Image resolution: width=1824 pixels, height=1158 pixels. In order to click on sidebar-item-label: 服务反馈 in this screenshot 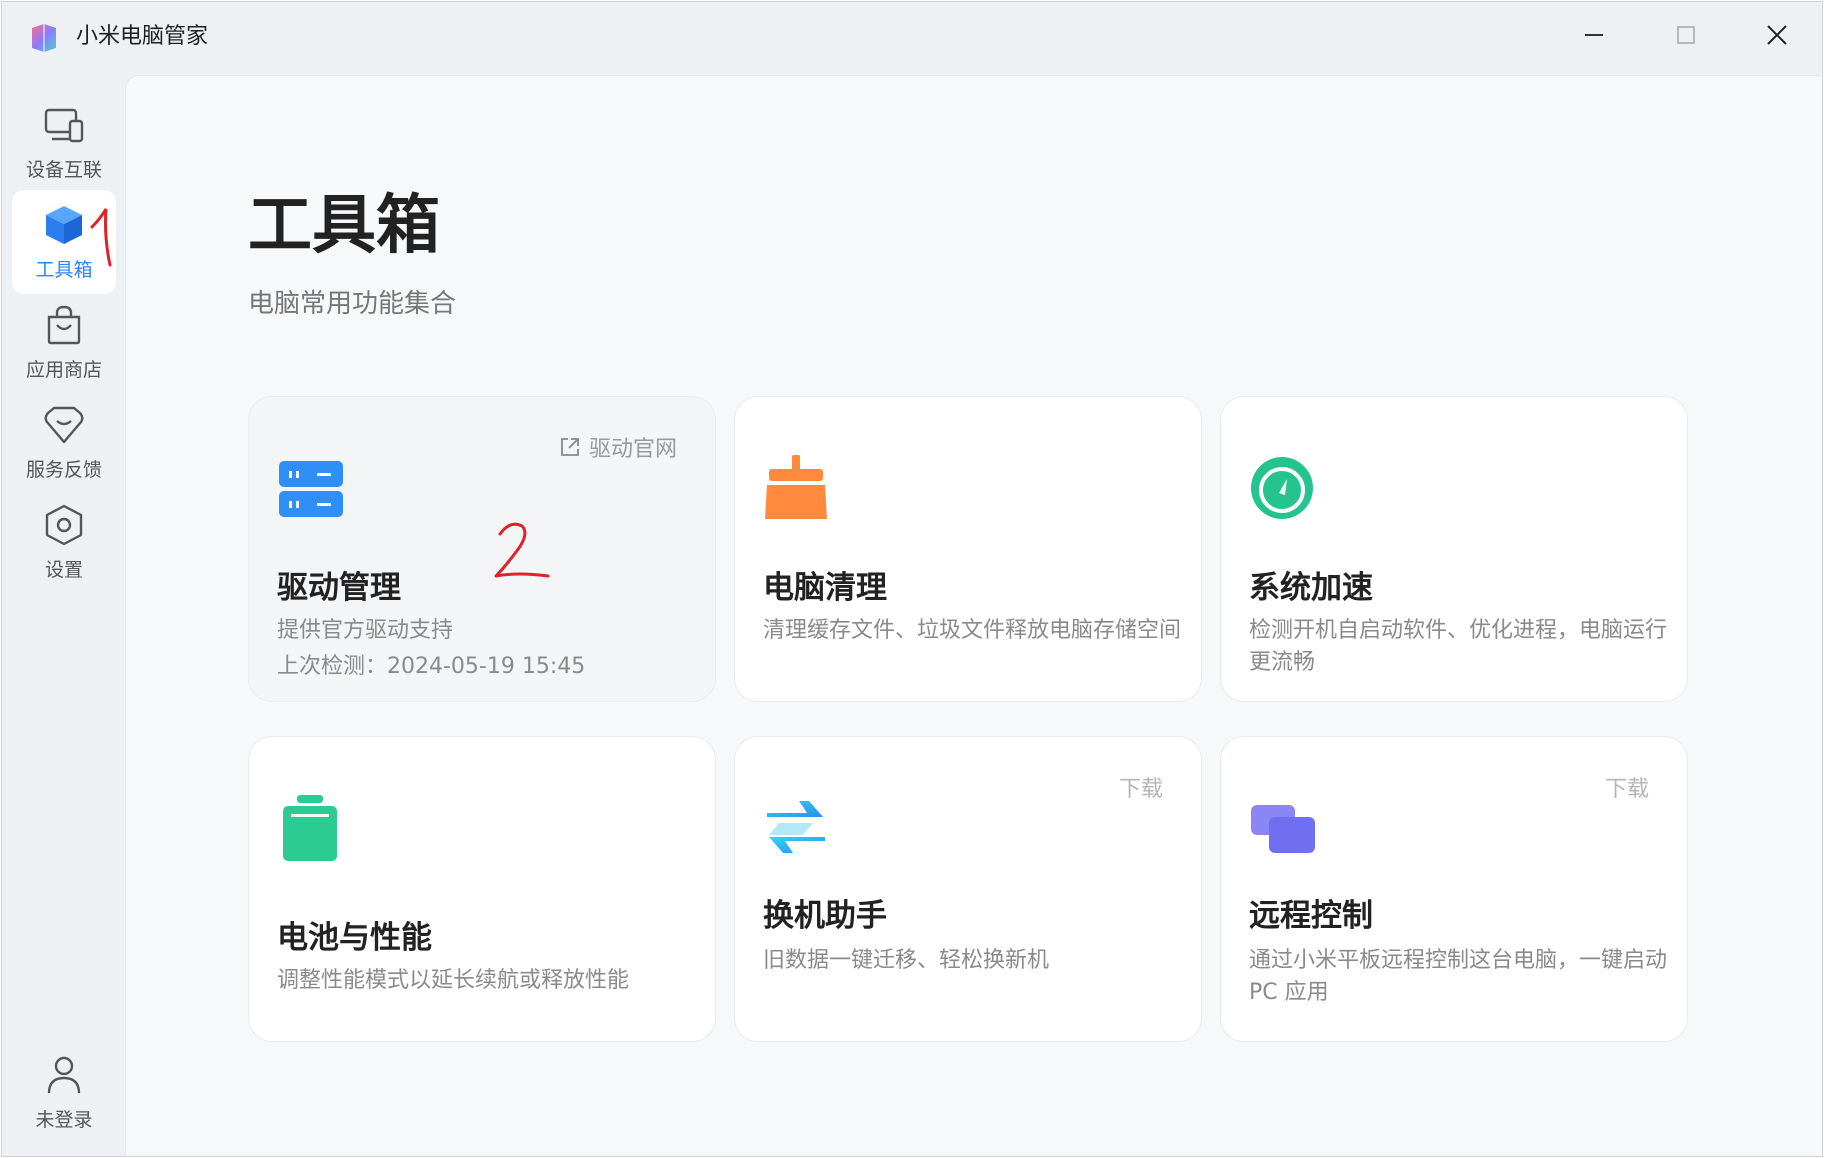, I will do `click(63, 469)`.